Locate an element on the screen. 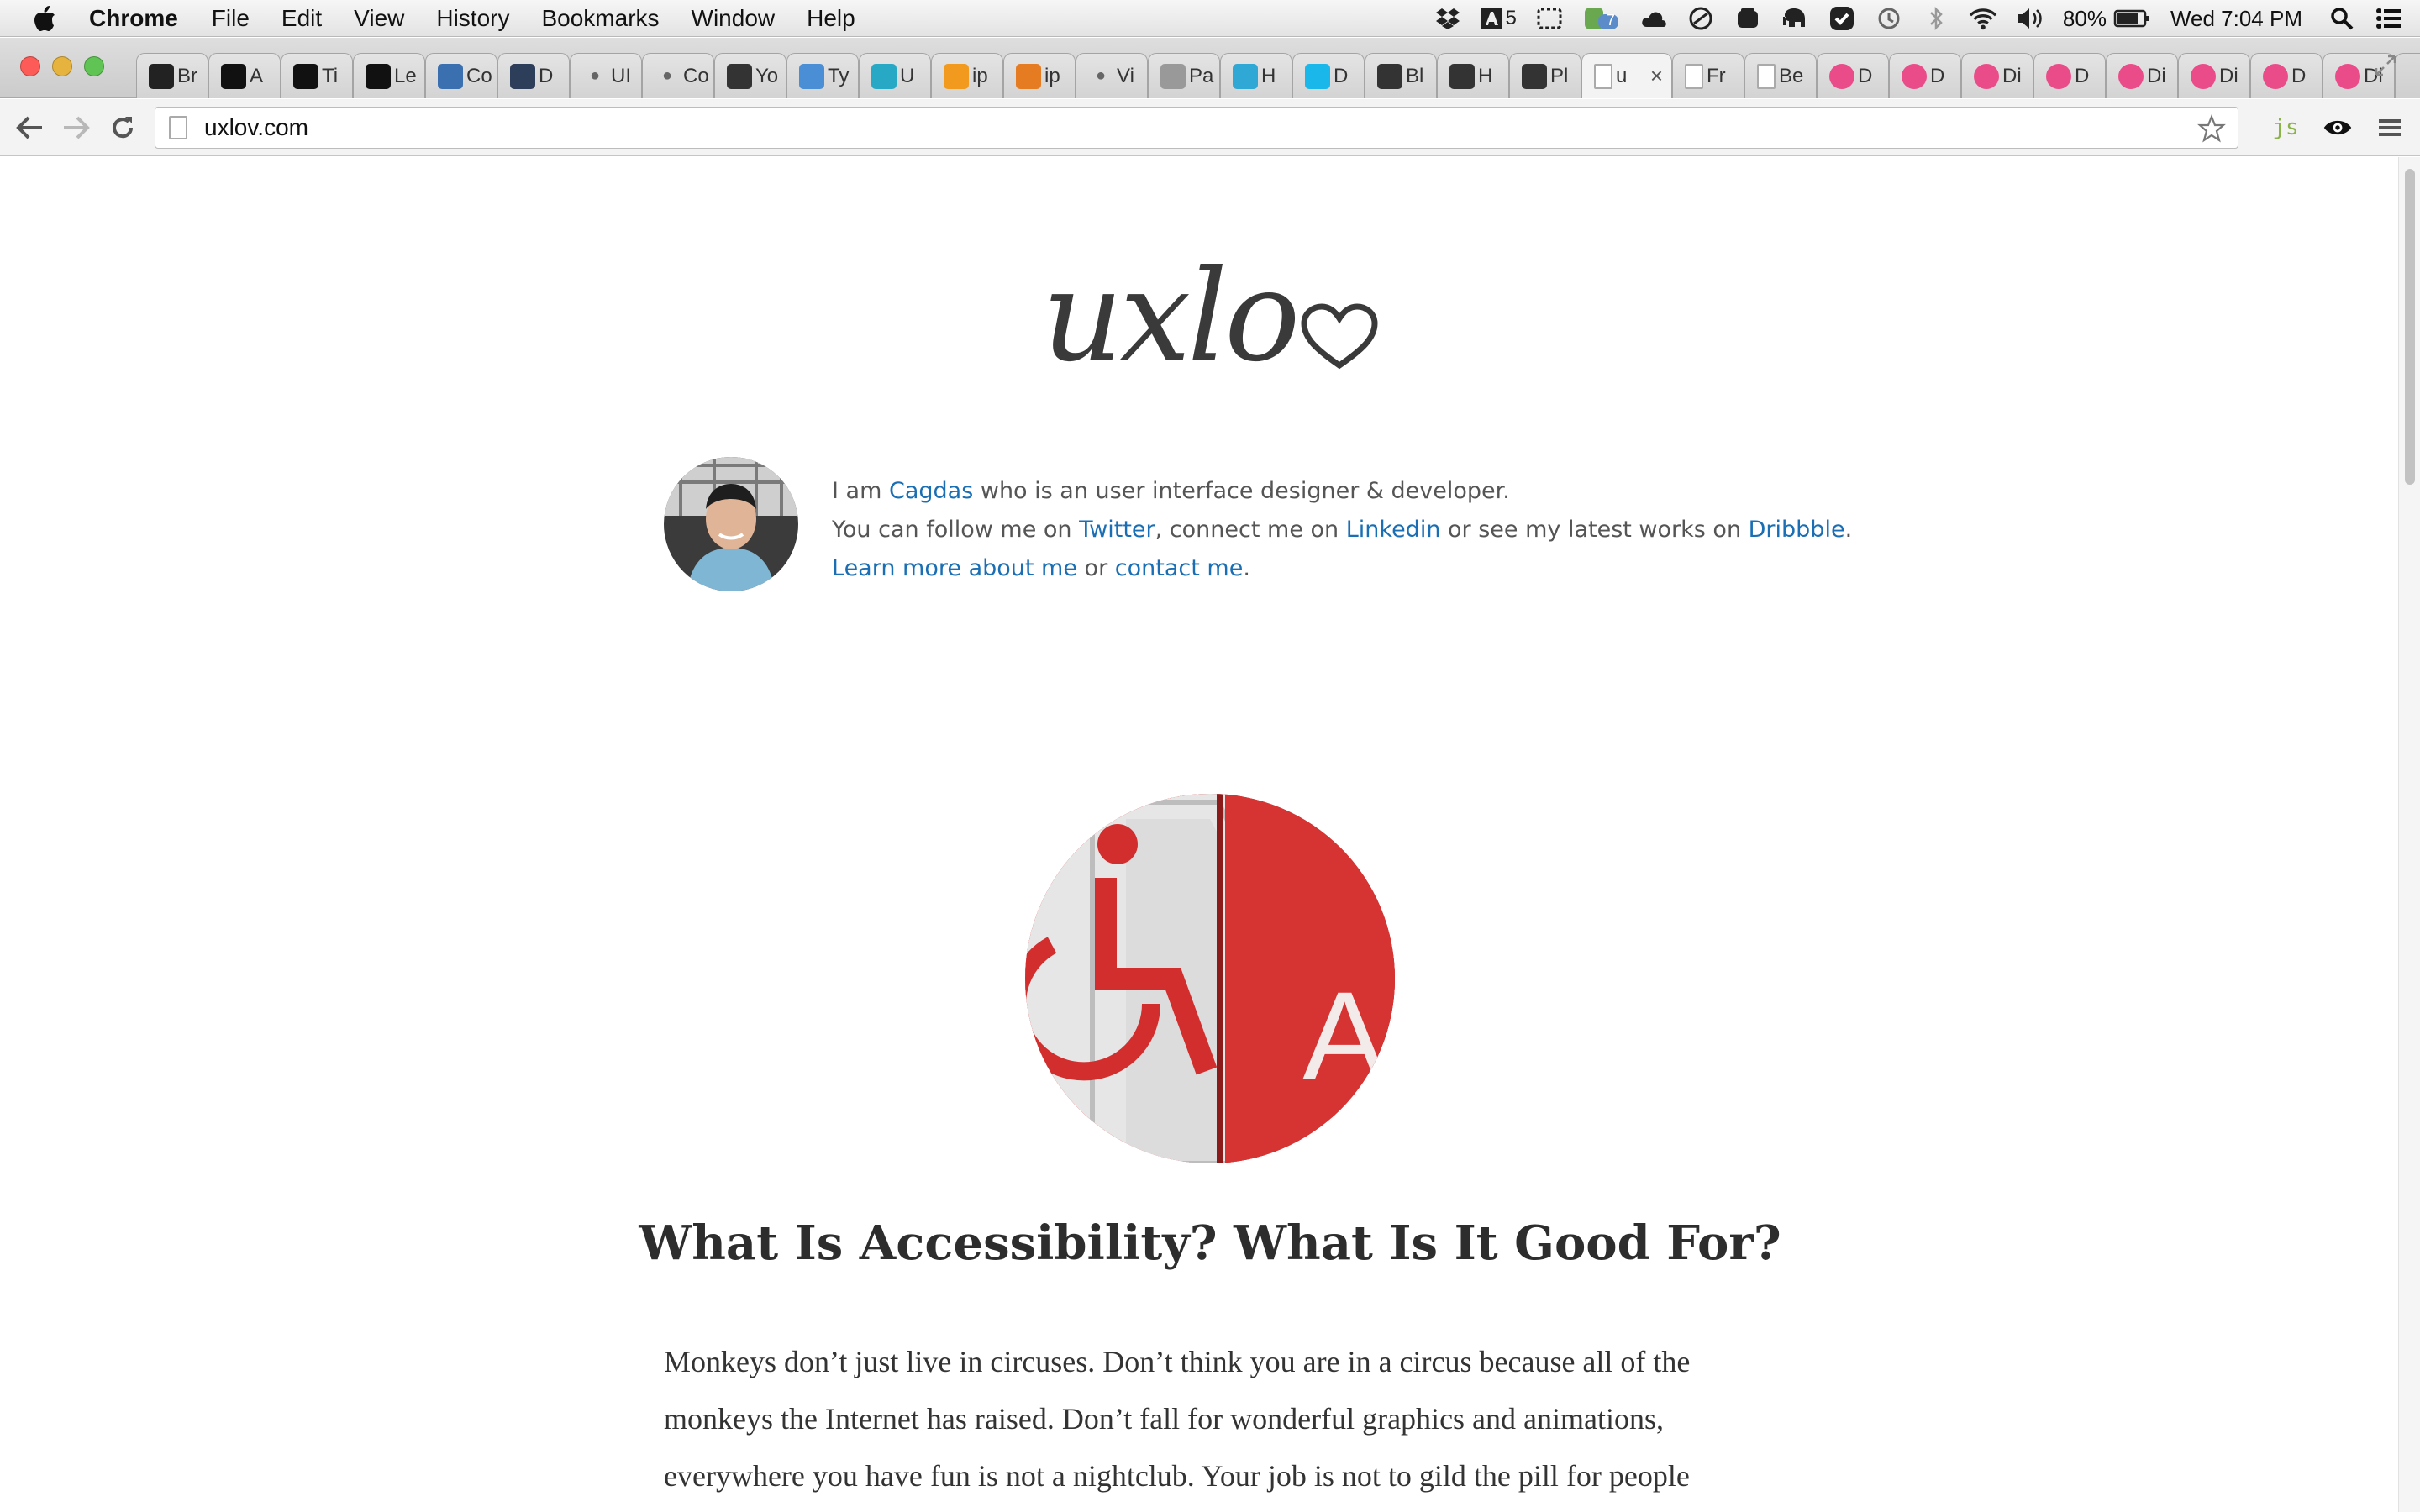  battery-icon is located at coordinates (2131, 18).